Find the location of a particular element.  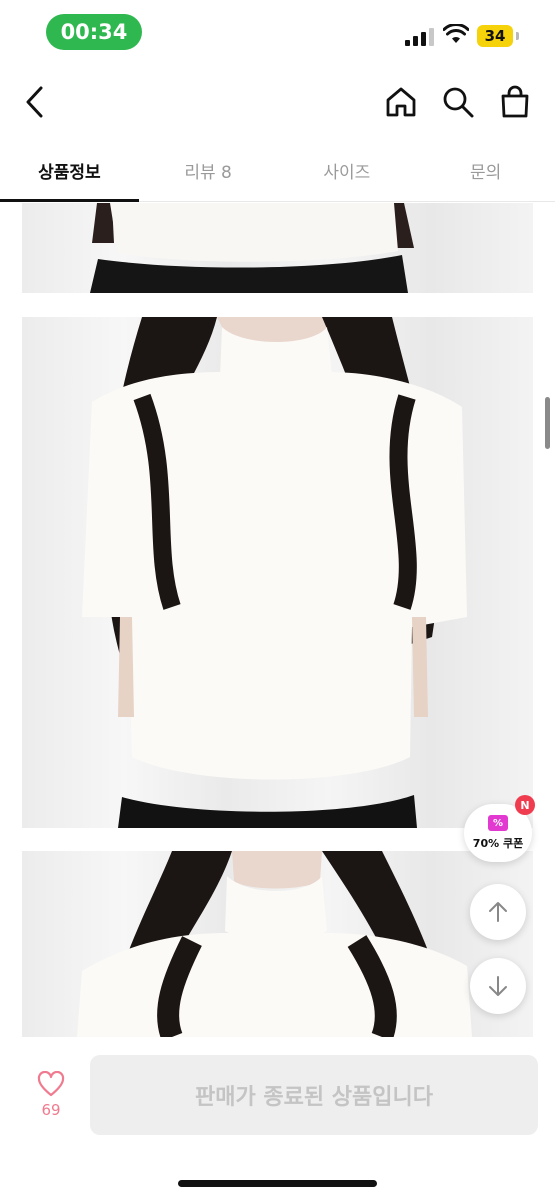

status-bar: 00:34 34 is located at coordinates (277, 30).